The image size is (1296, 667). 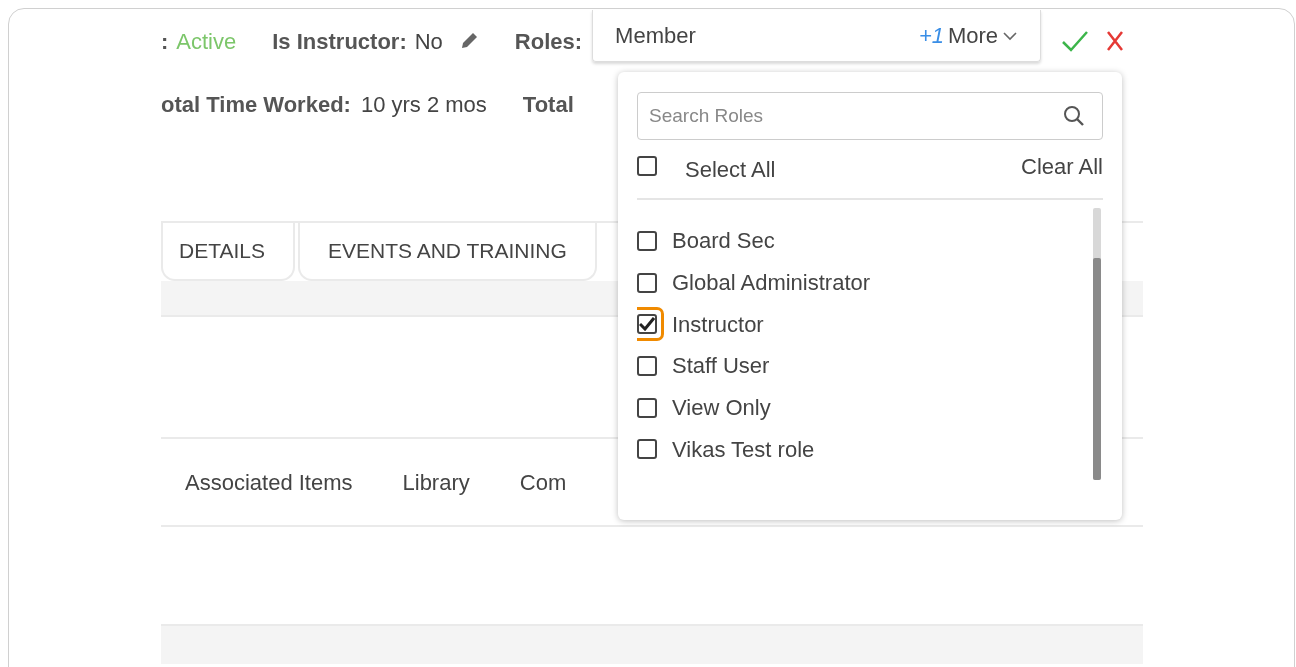 I want to click on tab: EVENTS AND TRAINING, so click(x=447, y=252).